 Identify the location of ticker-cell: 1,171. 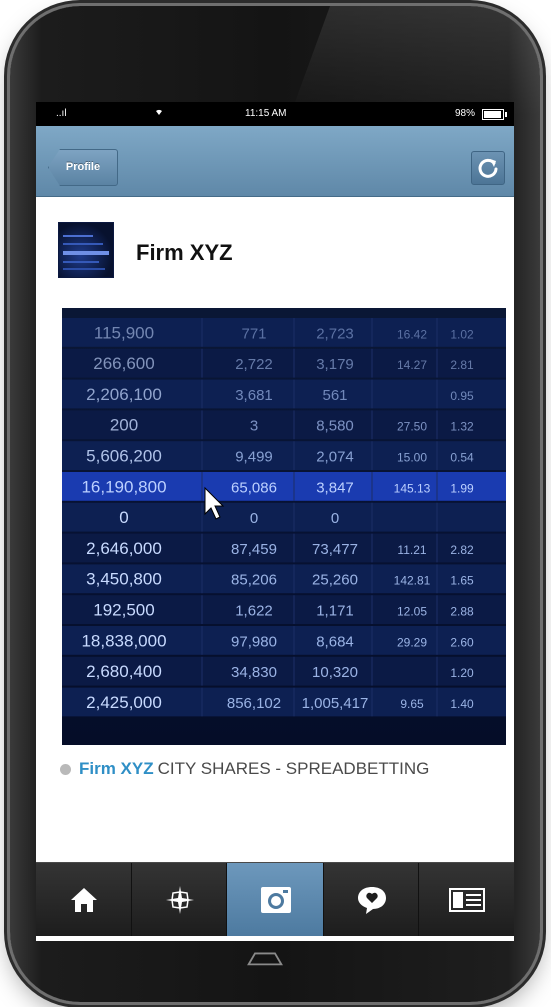
(335, 611).